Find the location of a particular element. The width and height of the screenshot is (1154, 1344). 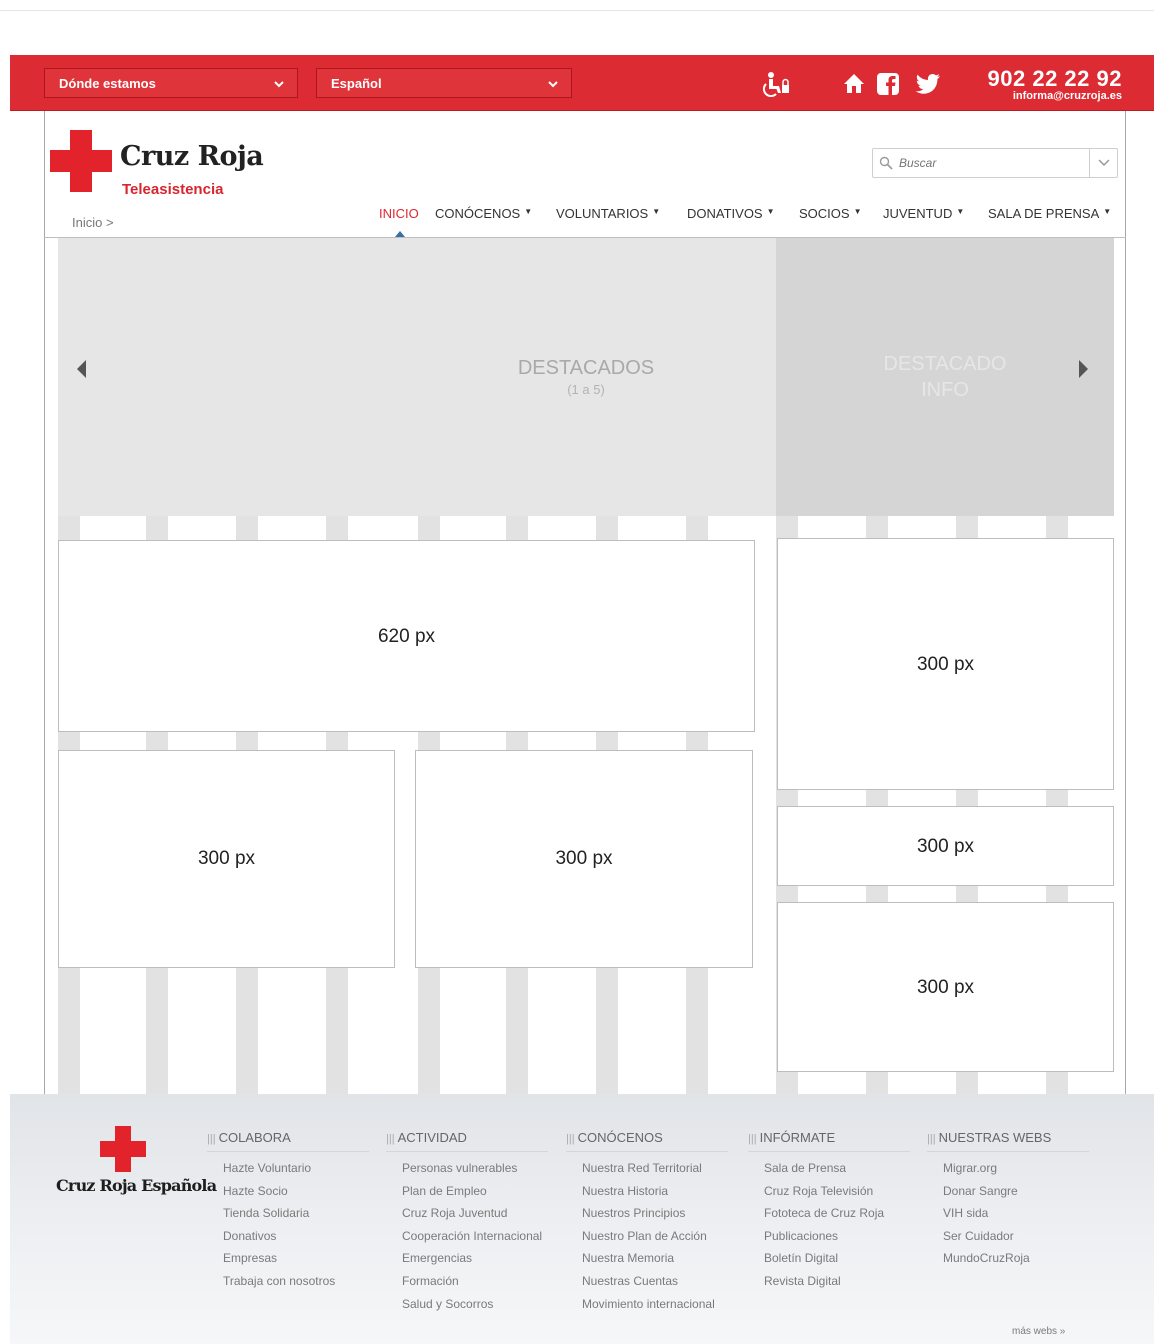

nav-item-donativos: DONATIVOS ▼ is located at coordinates (731, 213).